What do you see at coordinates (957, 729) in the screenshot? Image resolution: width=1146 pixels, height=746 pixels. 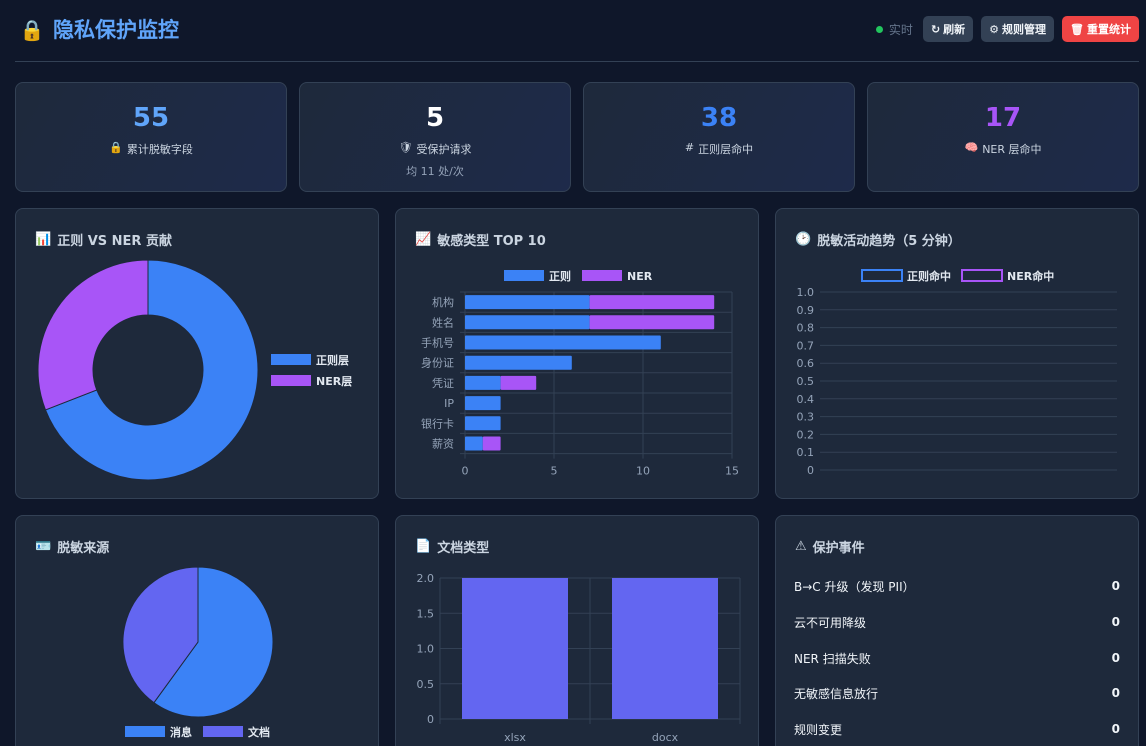 I see `event-row: 规则变更 0` at bounding box center [957, 729].